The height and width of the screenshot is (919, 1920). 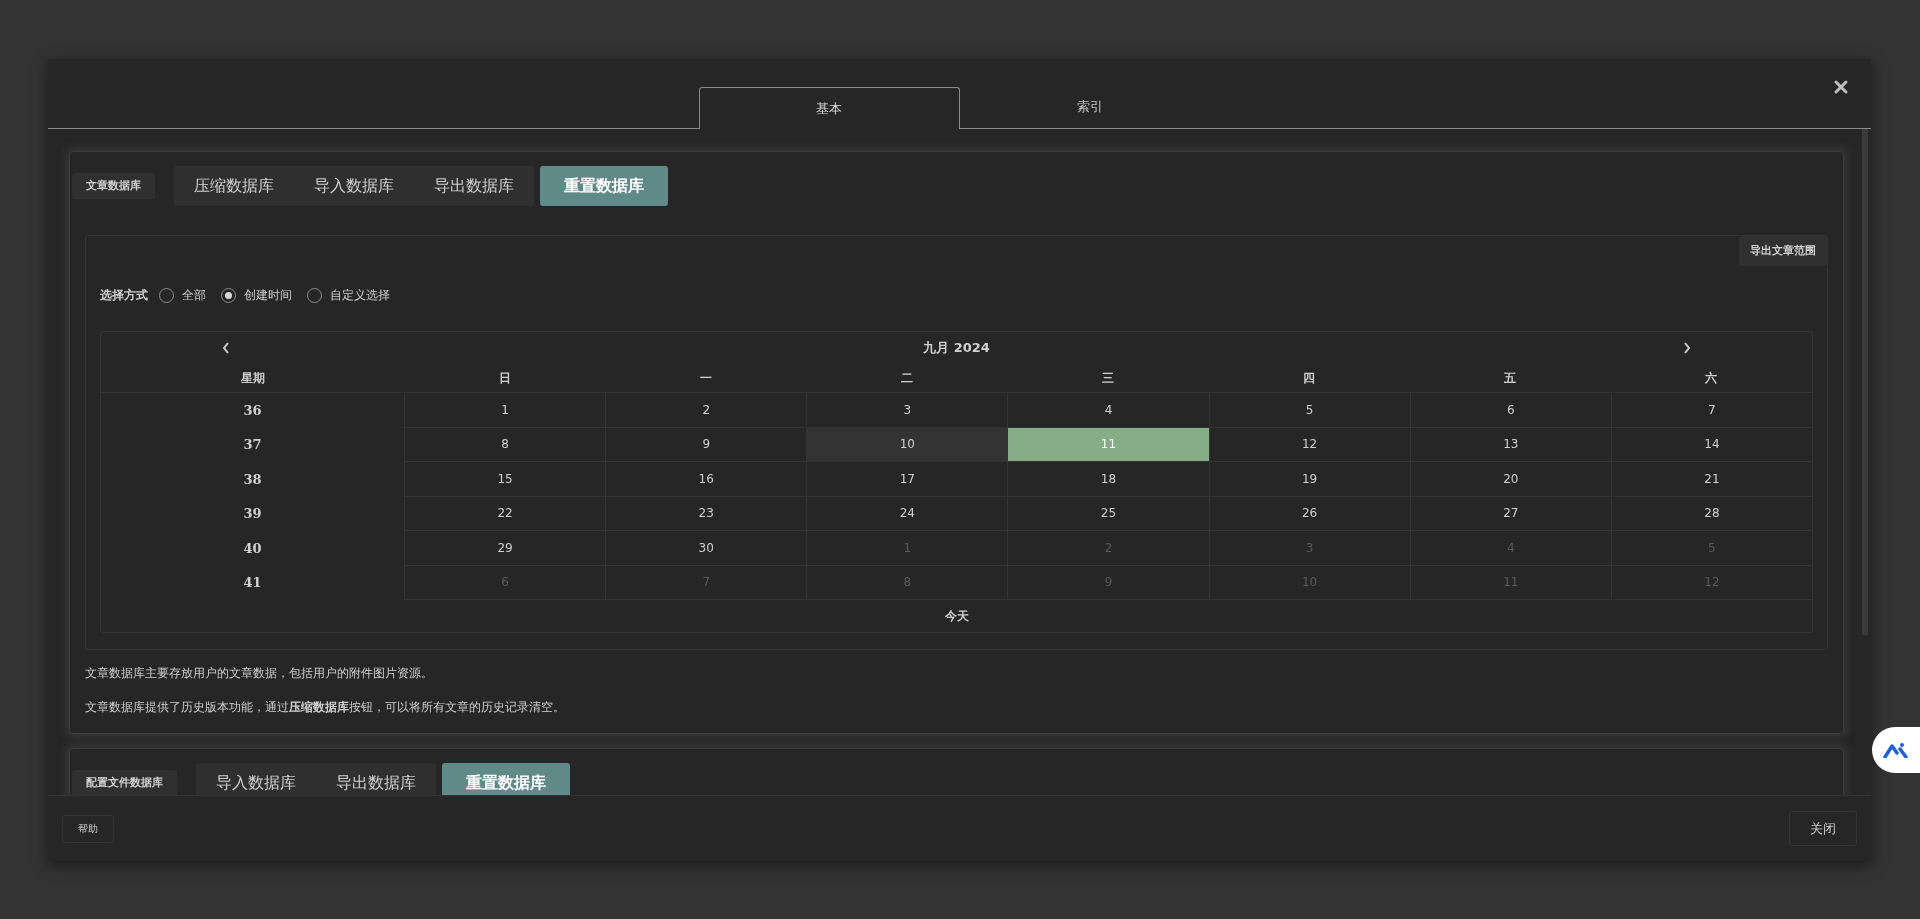 I want to click on radio-label: 自定义选择, so click(x=360, y=295).